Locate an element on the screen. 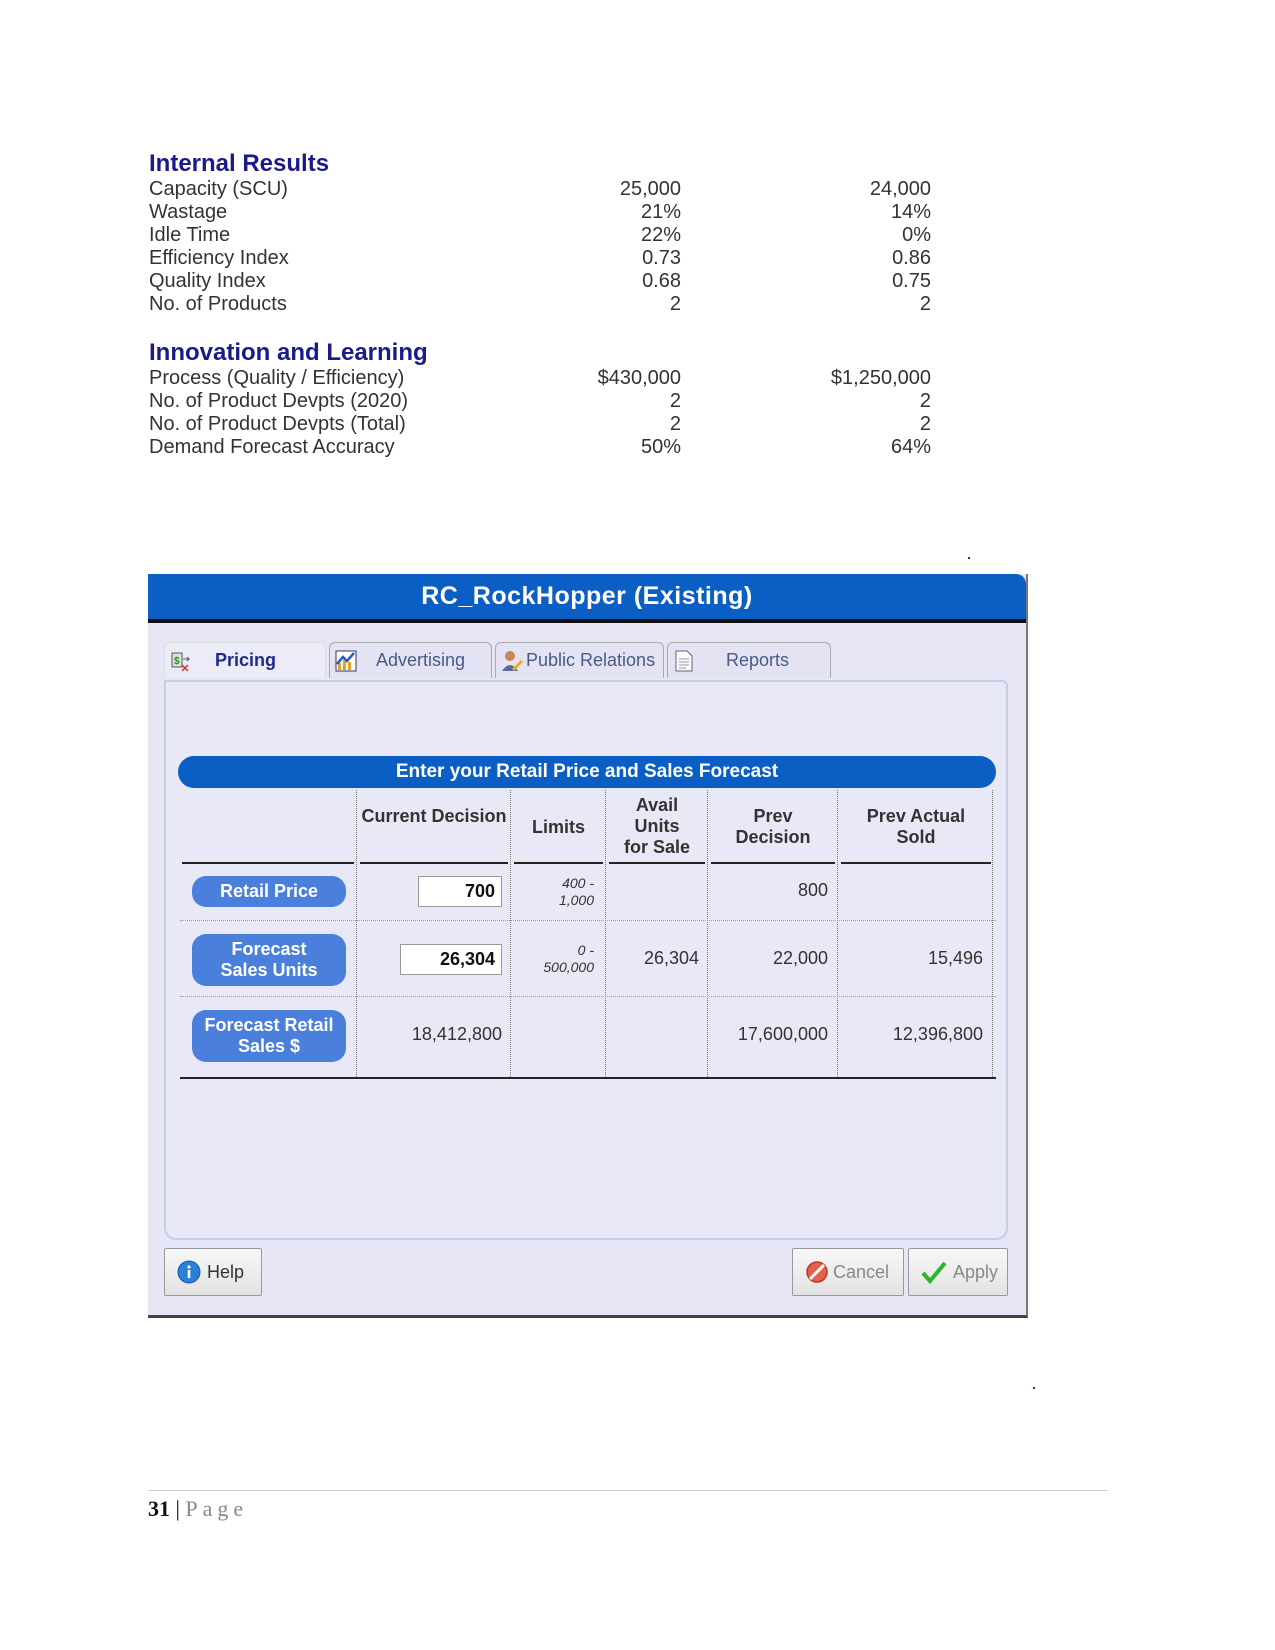 This screenshot has height=1650, width=1275. retail-price-limits: 400 - 1,000 is located at coordinates (554, 892).